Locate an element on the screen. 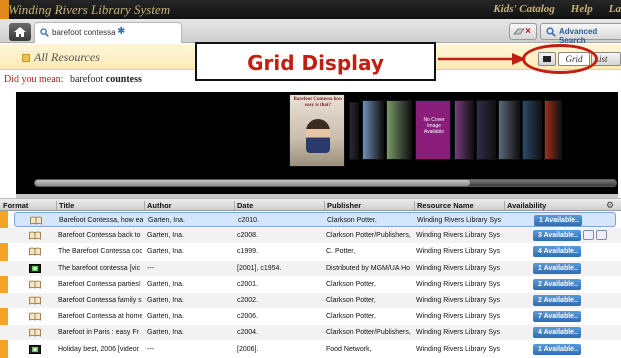 This screenshot has height=358, width=621. home-button is located at coordinates (20, 32).